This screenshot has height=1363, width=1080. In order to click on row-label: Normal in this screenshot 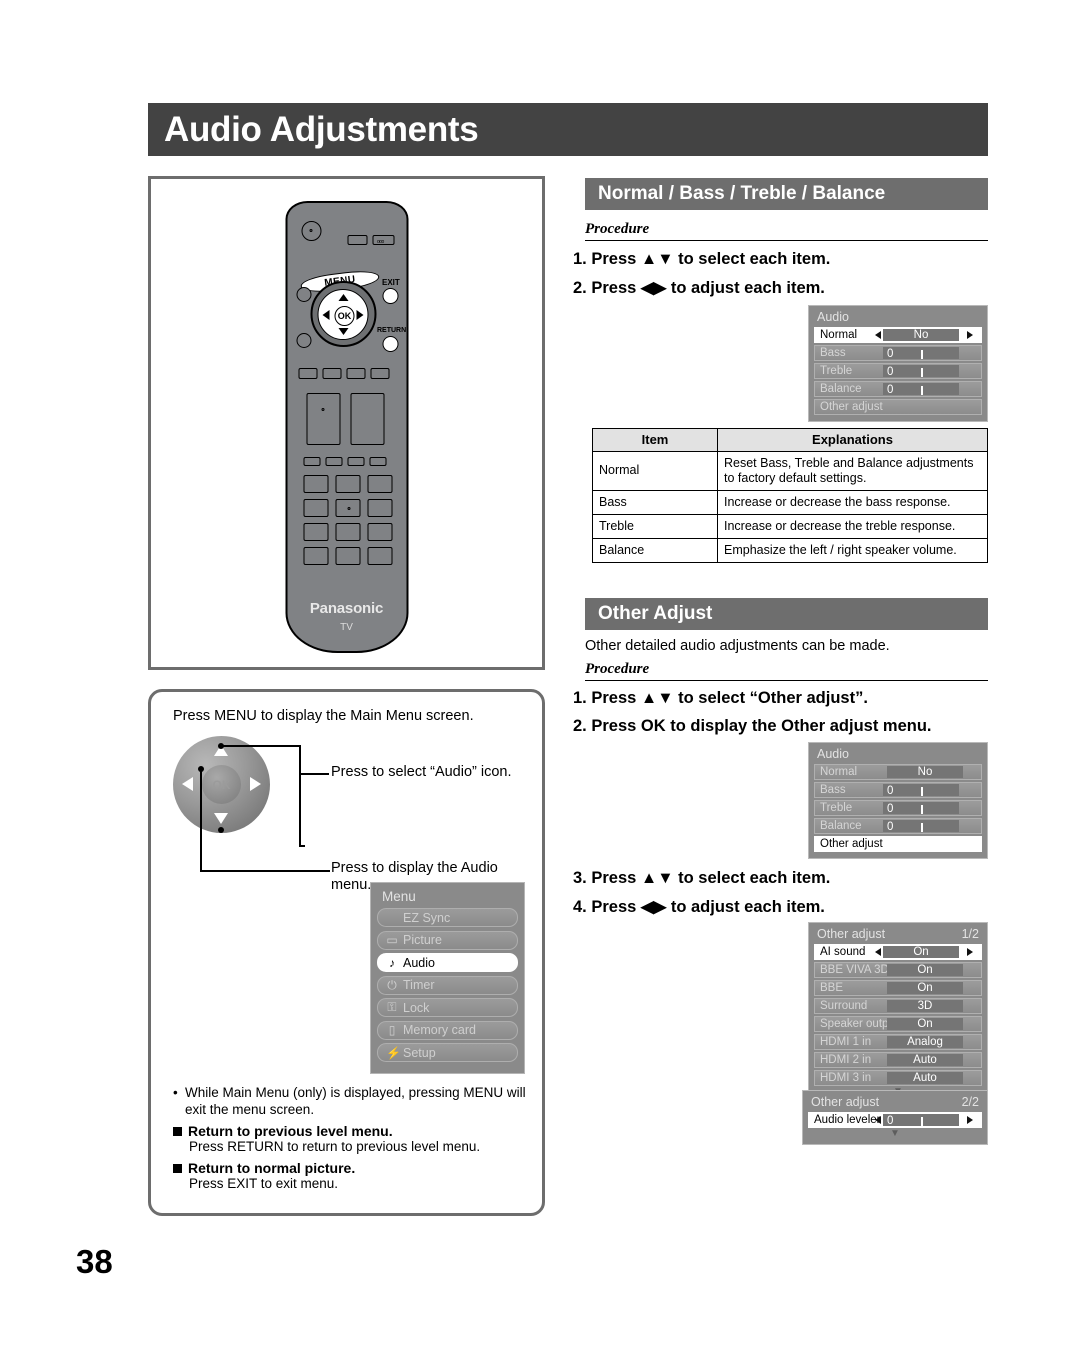, I will do `click(839, 335)`.